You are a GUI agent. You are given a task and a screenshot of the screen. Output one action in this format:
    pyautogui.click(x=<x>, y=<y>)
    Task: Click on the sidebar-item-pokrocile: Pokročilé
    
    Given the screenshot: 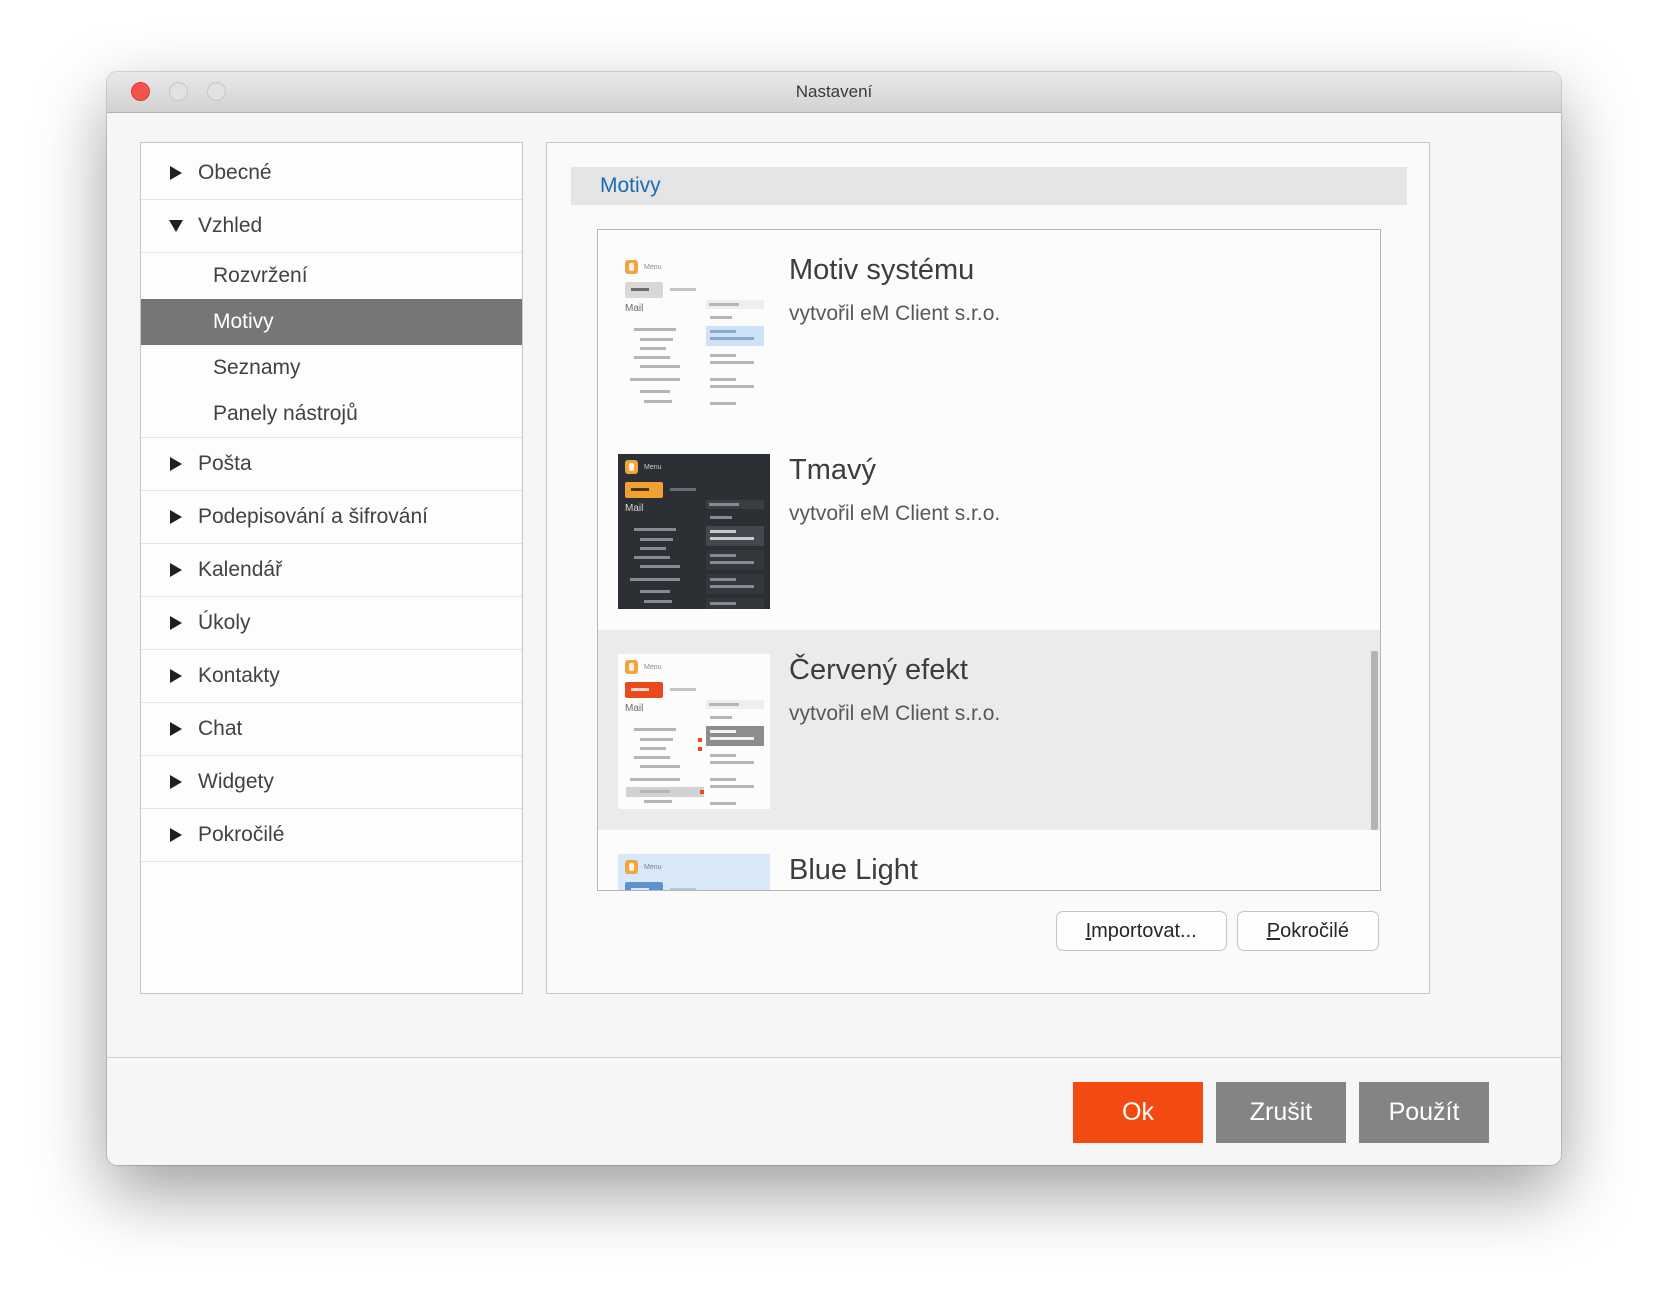 What is the action you would take?
    pyautogui.click(x=331, y=835)
    